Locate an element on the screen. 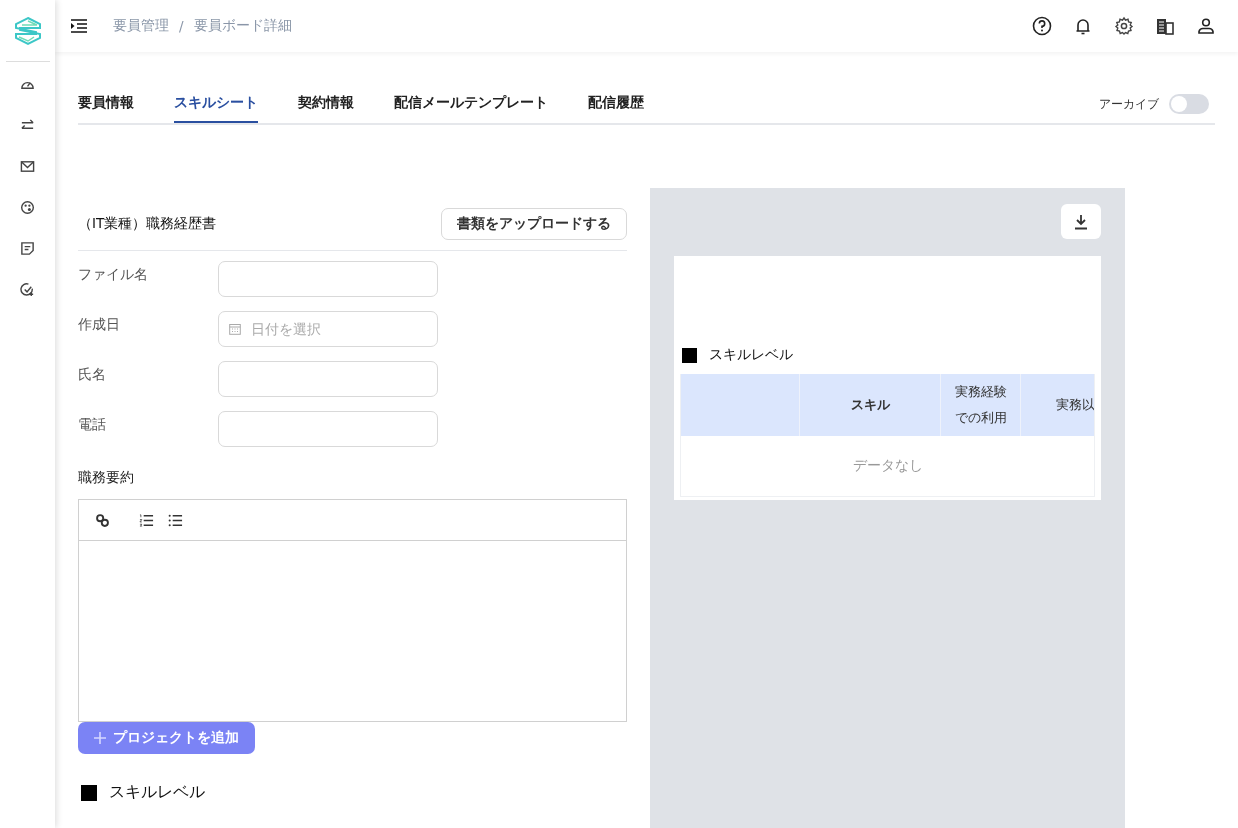  help-icon is located at coordinates (1042, 26).